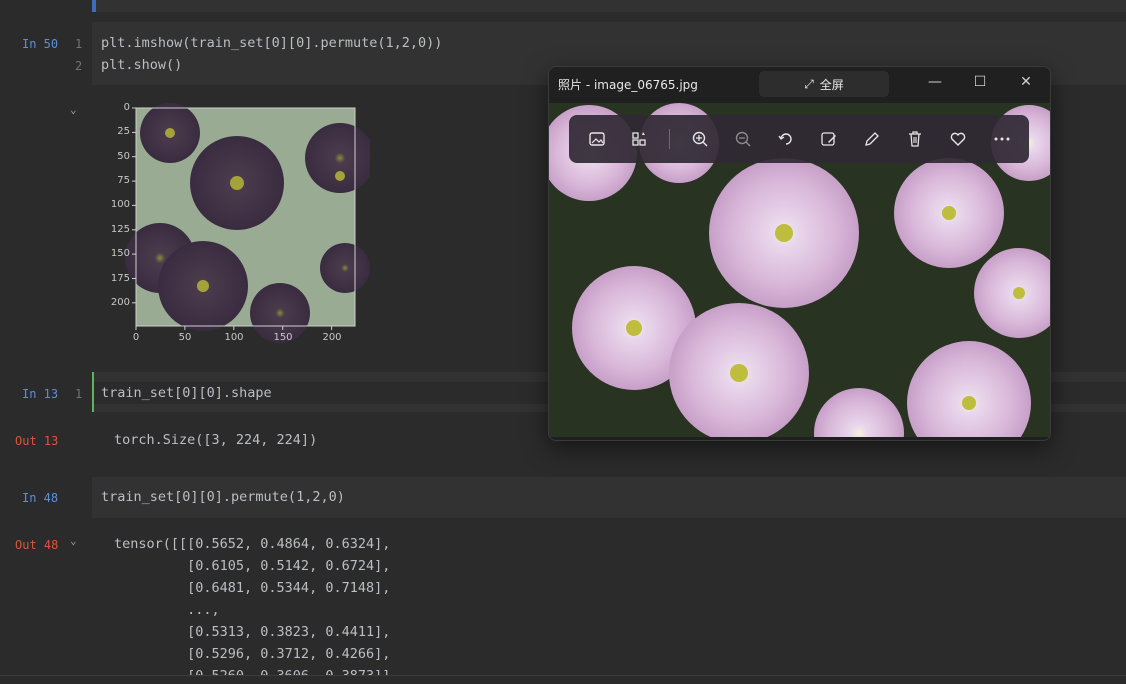 The image size is (1126, 684). What do you see at coordinates (37, 441) in the screenshot?
I see `output-prompt: Out 13` at bounding box center [37, 441].